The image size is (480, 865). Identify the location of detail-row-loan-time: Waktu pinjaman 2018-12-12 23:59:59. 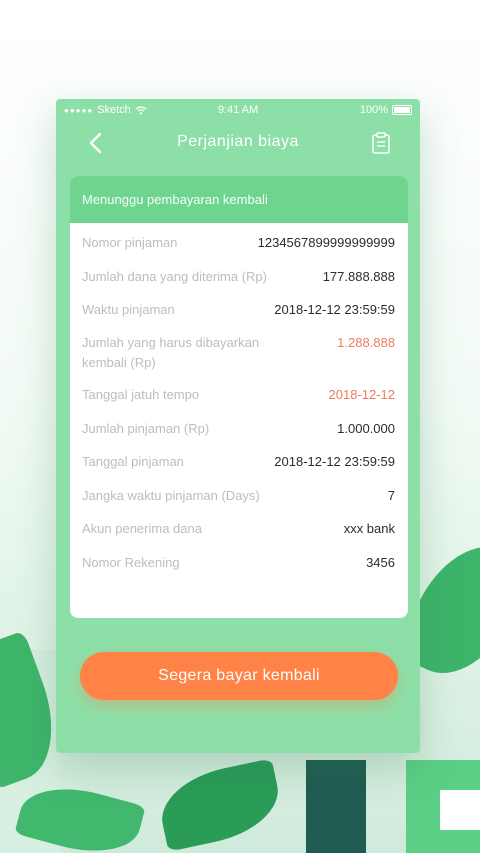
(238, 316).